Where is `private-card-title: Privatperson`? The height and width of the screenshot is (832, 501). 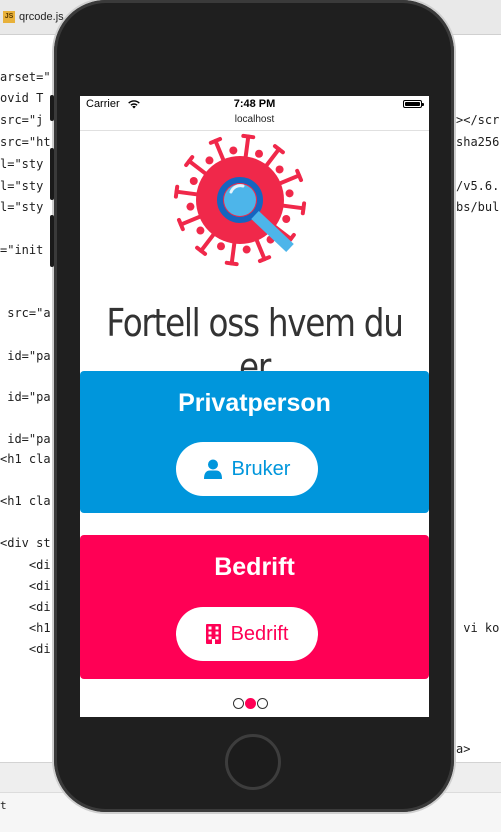 private-card-title: Privatperson is located at coordinates (254, 403).